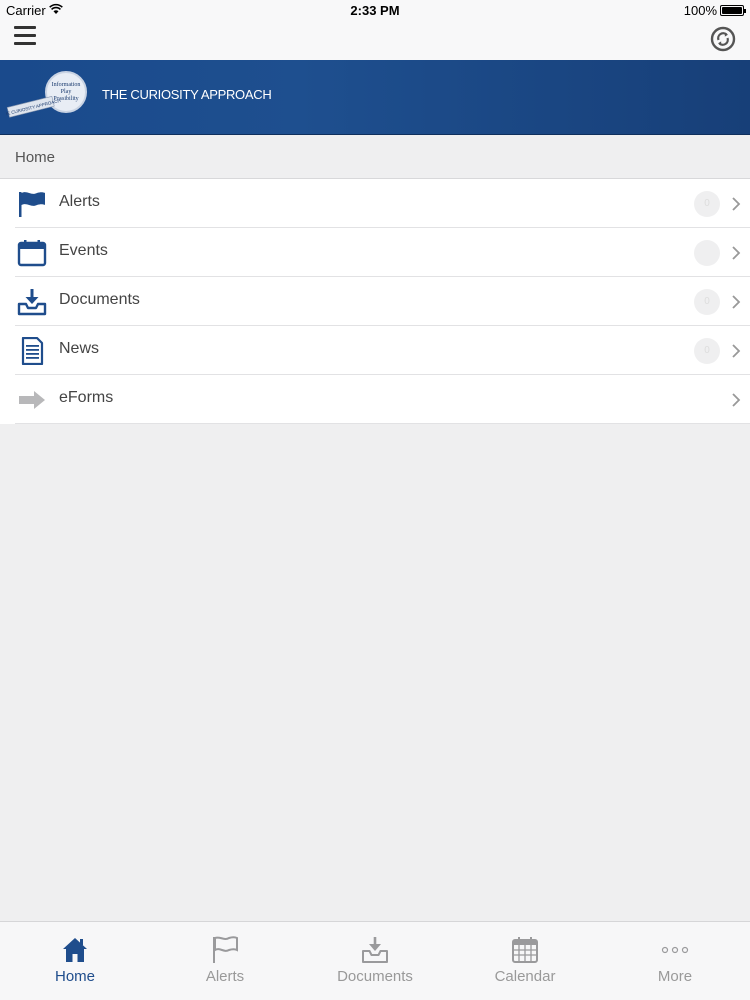 This screenshot has width=750, height=1000. What do you see at coordinates (700, 10) in the screenshot?
I see `battery-percent: 100%` at bounding box center [700, 10].